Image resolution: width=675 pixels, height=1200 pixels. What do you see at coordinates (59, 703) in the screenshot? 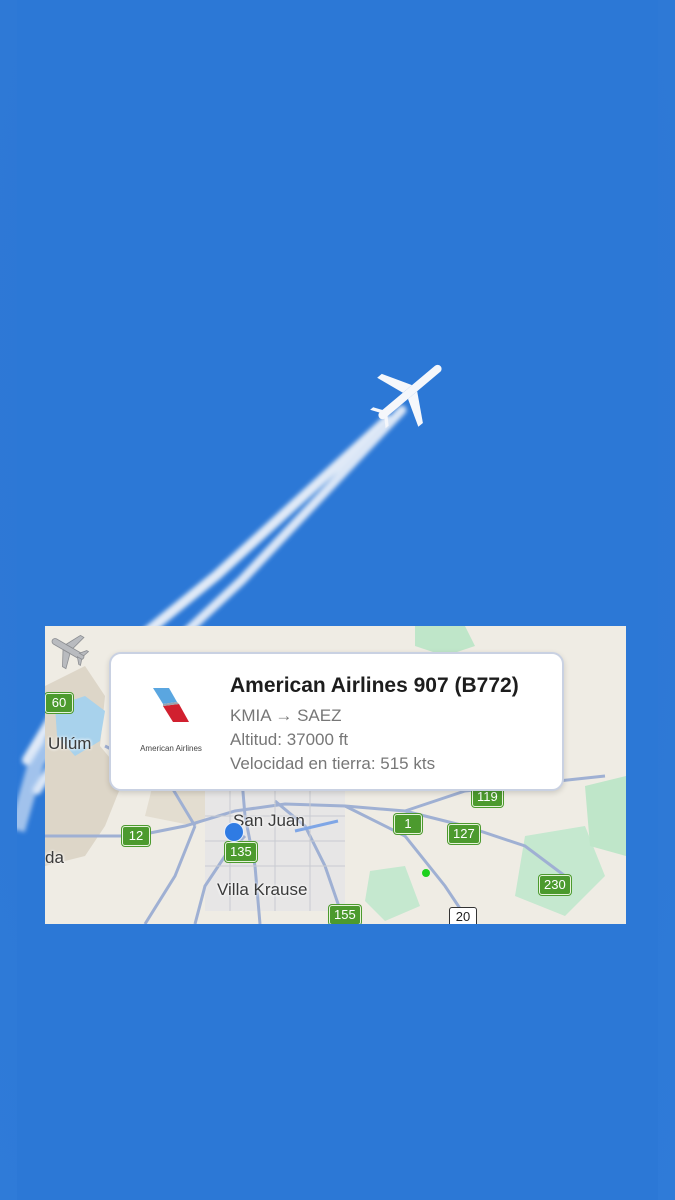
I see `route-shield-60: 60` at bounding box center [59, 703].